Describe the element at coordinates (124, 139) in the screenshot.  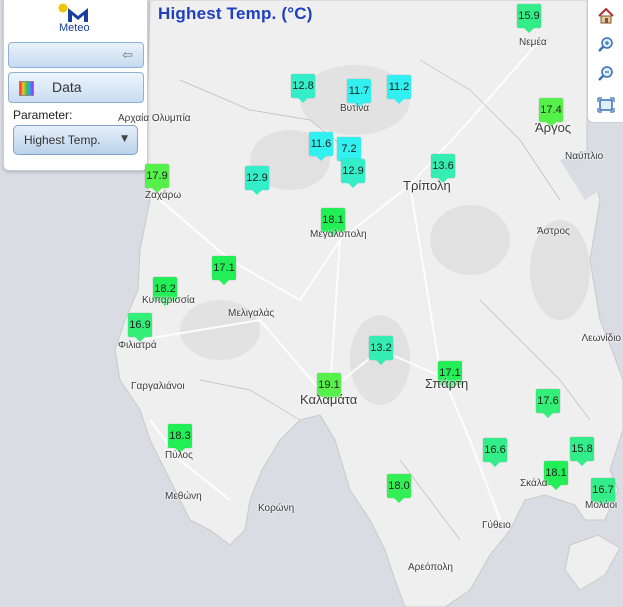
I see `chevron-down-icon: ▼` at that location.